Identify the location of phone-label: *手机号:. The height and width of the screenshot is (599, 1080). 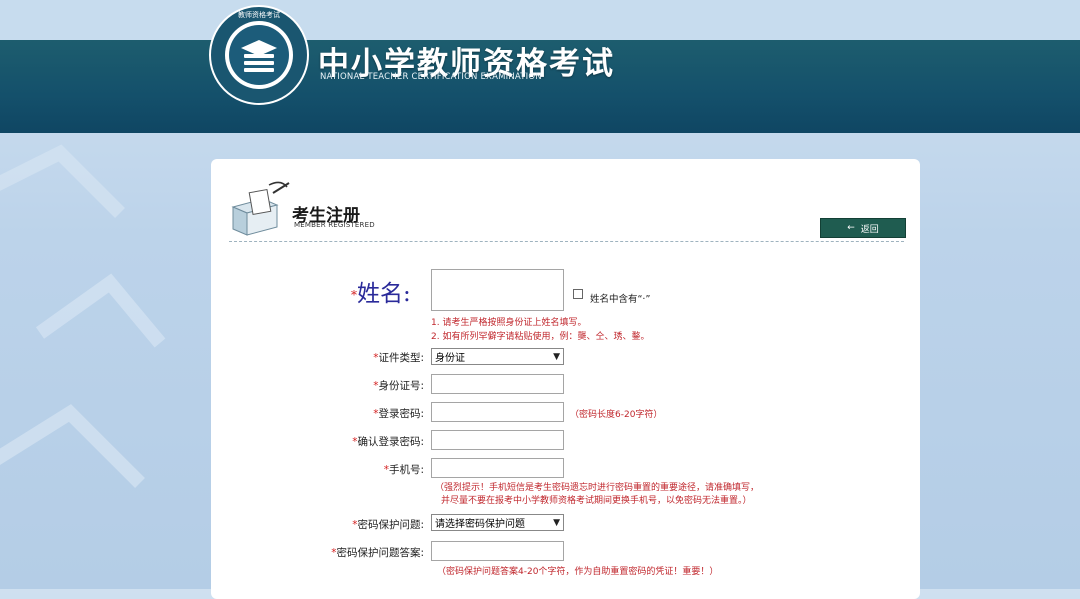
(403, 470).